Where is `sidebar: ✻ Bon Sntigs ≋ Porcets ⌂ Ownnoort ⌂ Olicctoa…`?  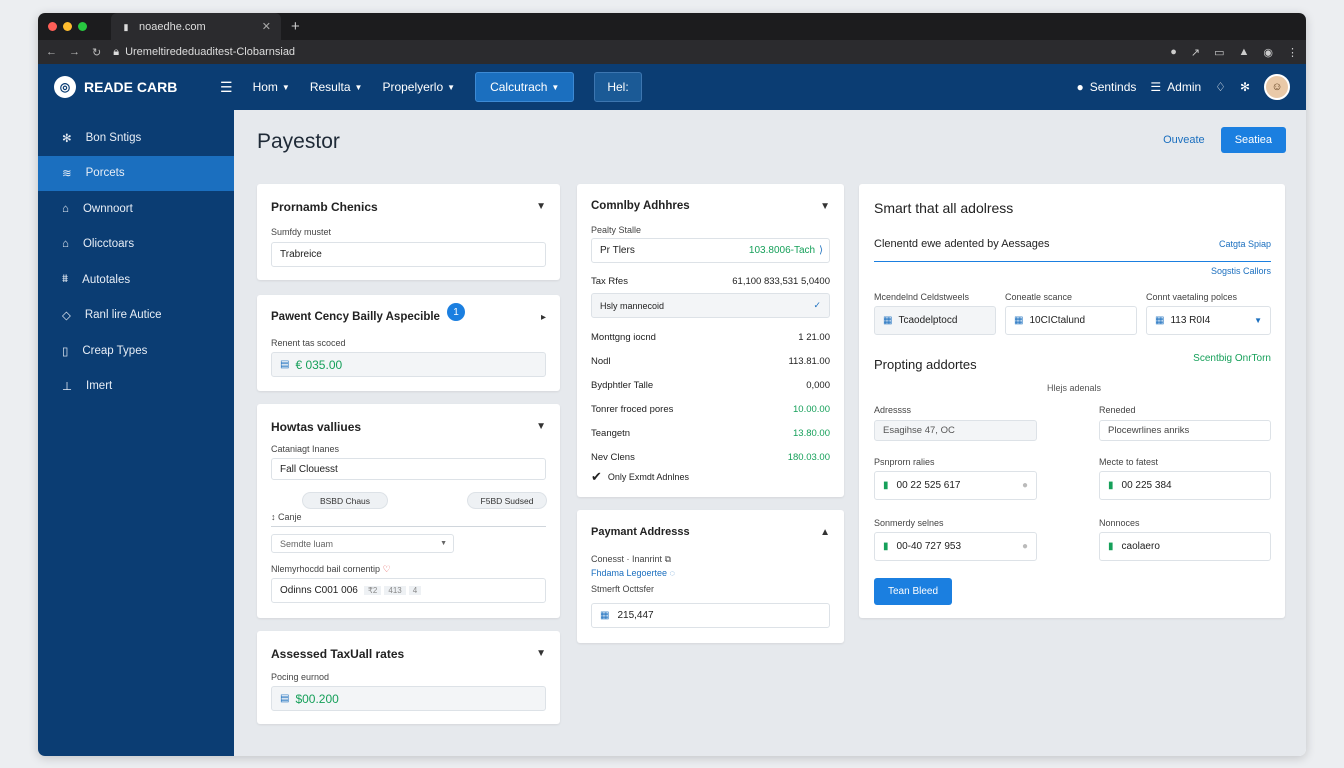 sidebar: ✻ Bon Sntigs ≋ Porcets ⌂ Ownnoort ⌂ Olicctoa… is located at coordinates (136, 433).